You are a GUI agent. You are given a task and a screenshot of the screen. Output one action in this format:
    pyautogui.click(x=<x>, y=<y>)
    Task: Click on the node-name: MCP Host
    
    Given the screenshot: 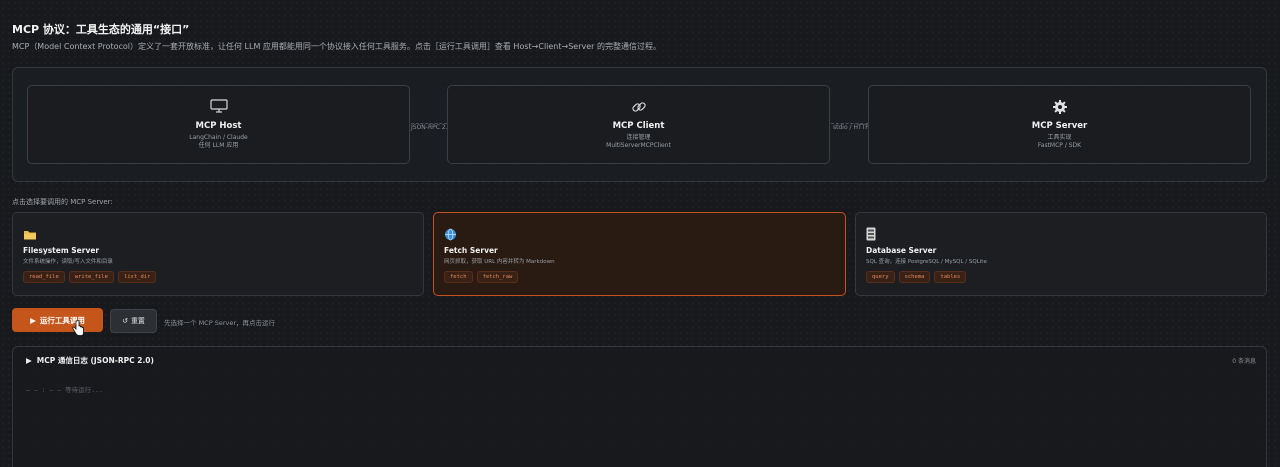 What is the action you would take?
    pyautogui.click(x=218, y=126)
    